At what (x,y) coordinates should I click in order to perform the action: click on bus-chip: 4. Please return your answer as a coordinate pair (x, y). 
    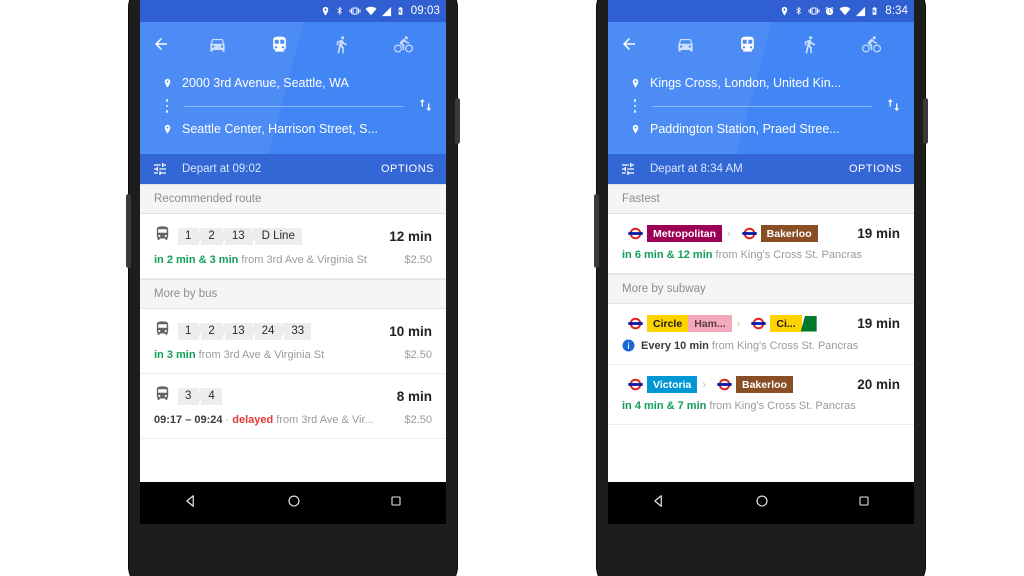
    Looking at the image, I should click on (211, 396).